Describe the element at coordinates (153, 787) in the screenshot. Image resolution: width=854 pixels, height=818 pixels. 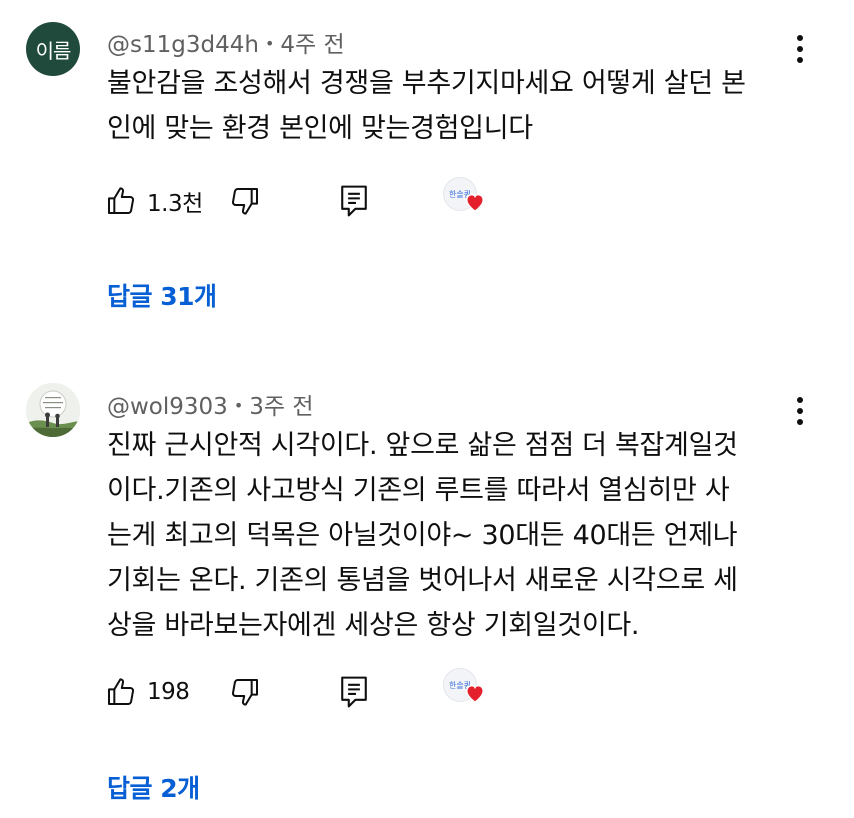
I see `replies-toggle: 답글 2개` at that location.